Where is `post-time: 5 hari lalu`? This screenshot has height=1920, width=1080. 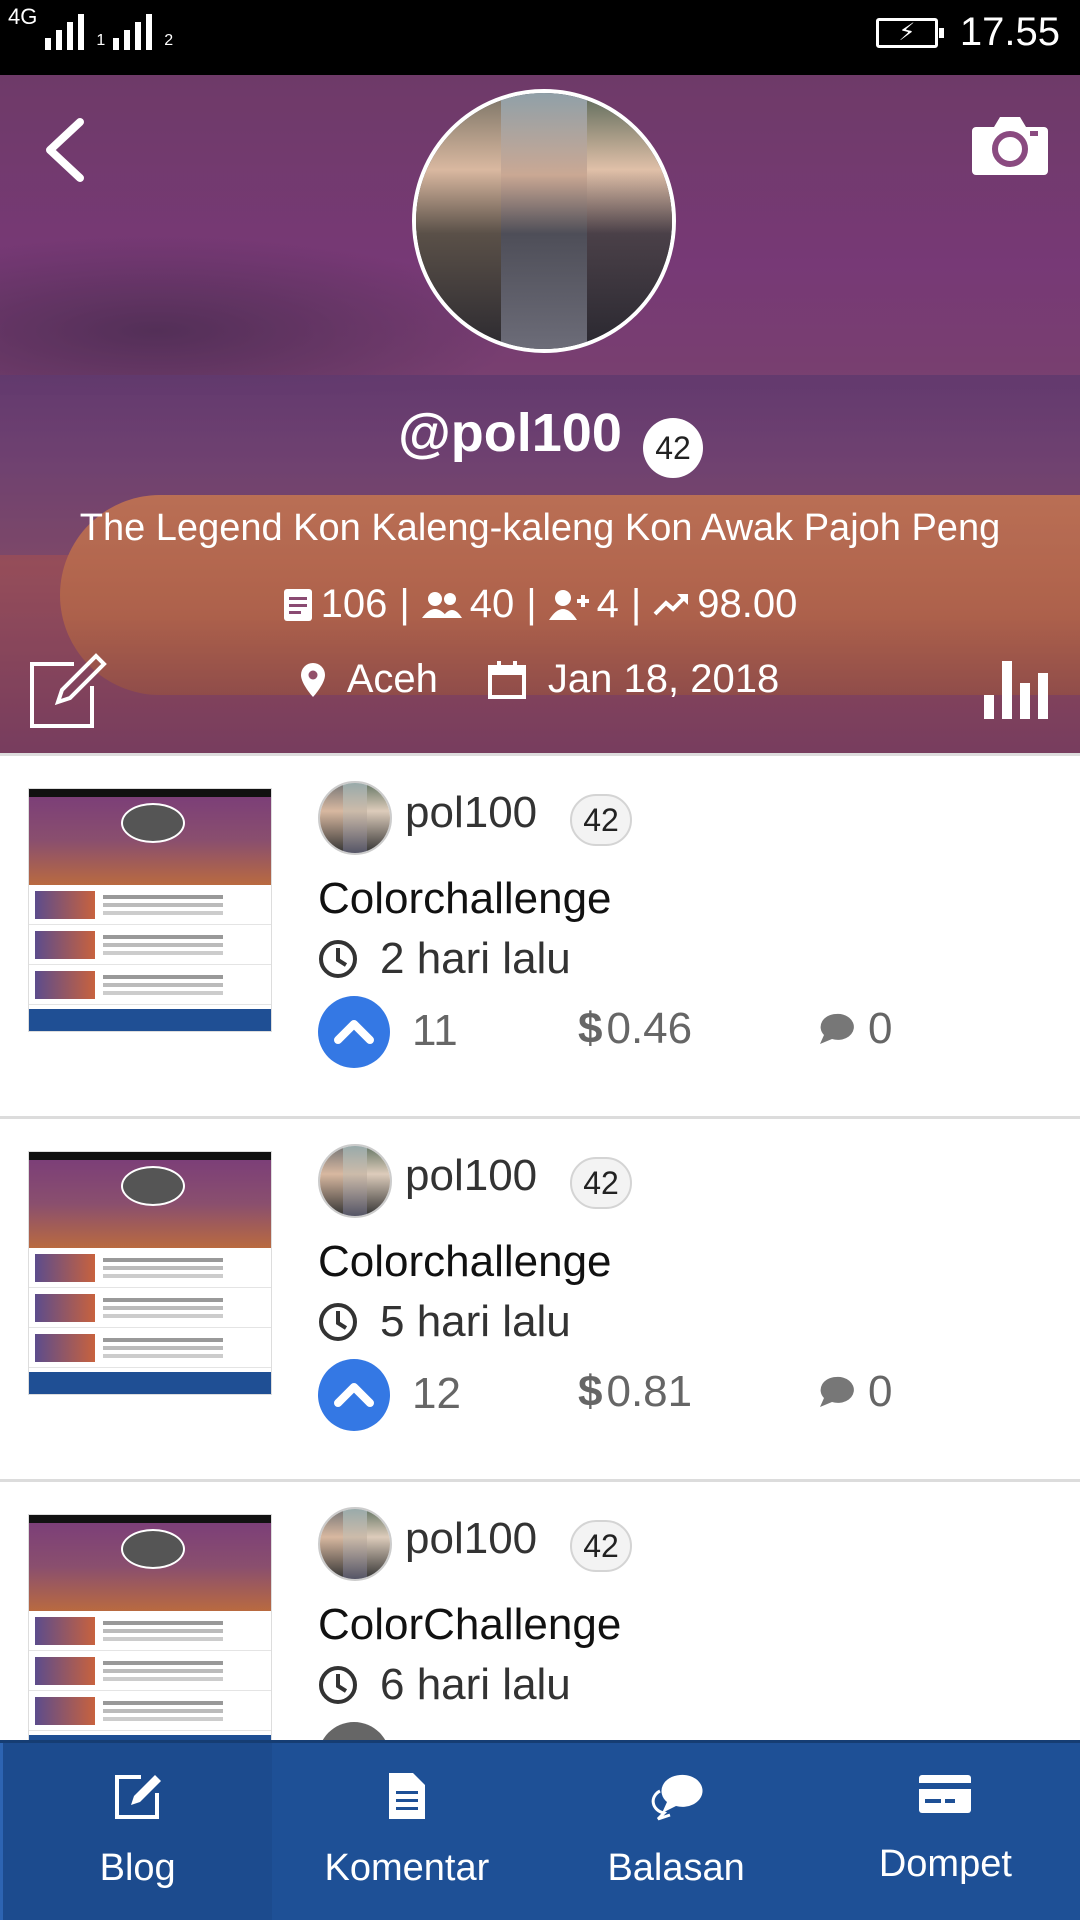 post-time: 5 hari lalu is located at coordinates (444, 1322).